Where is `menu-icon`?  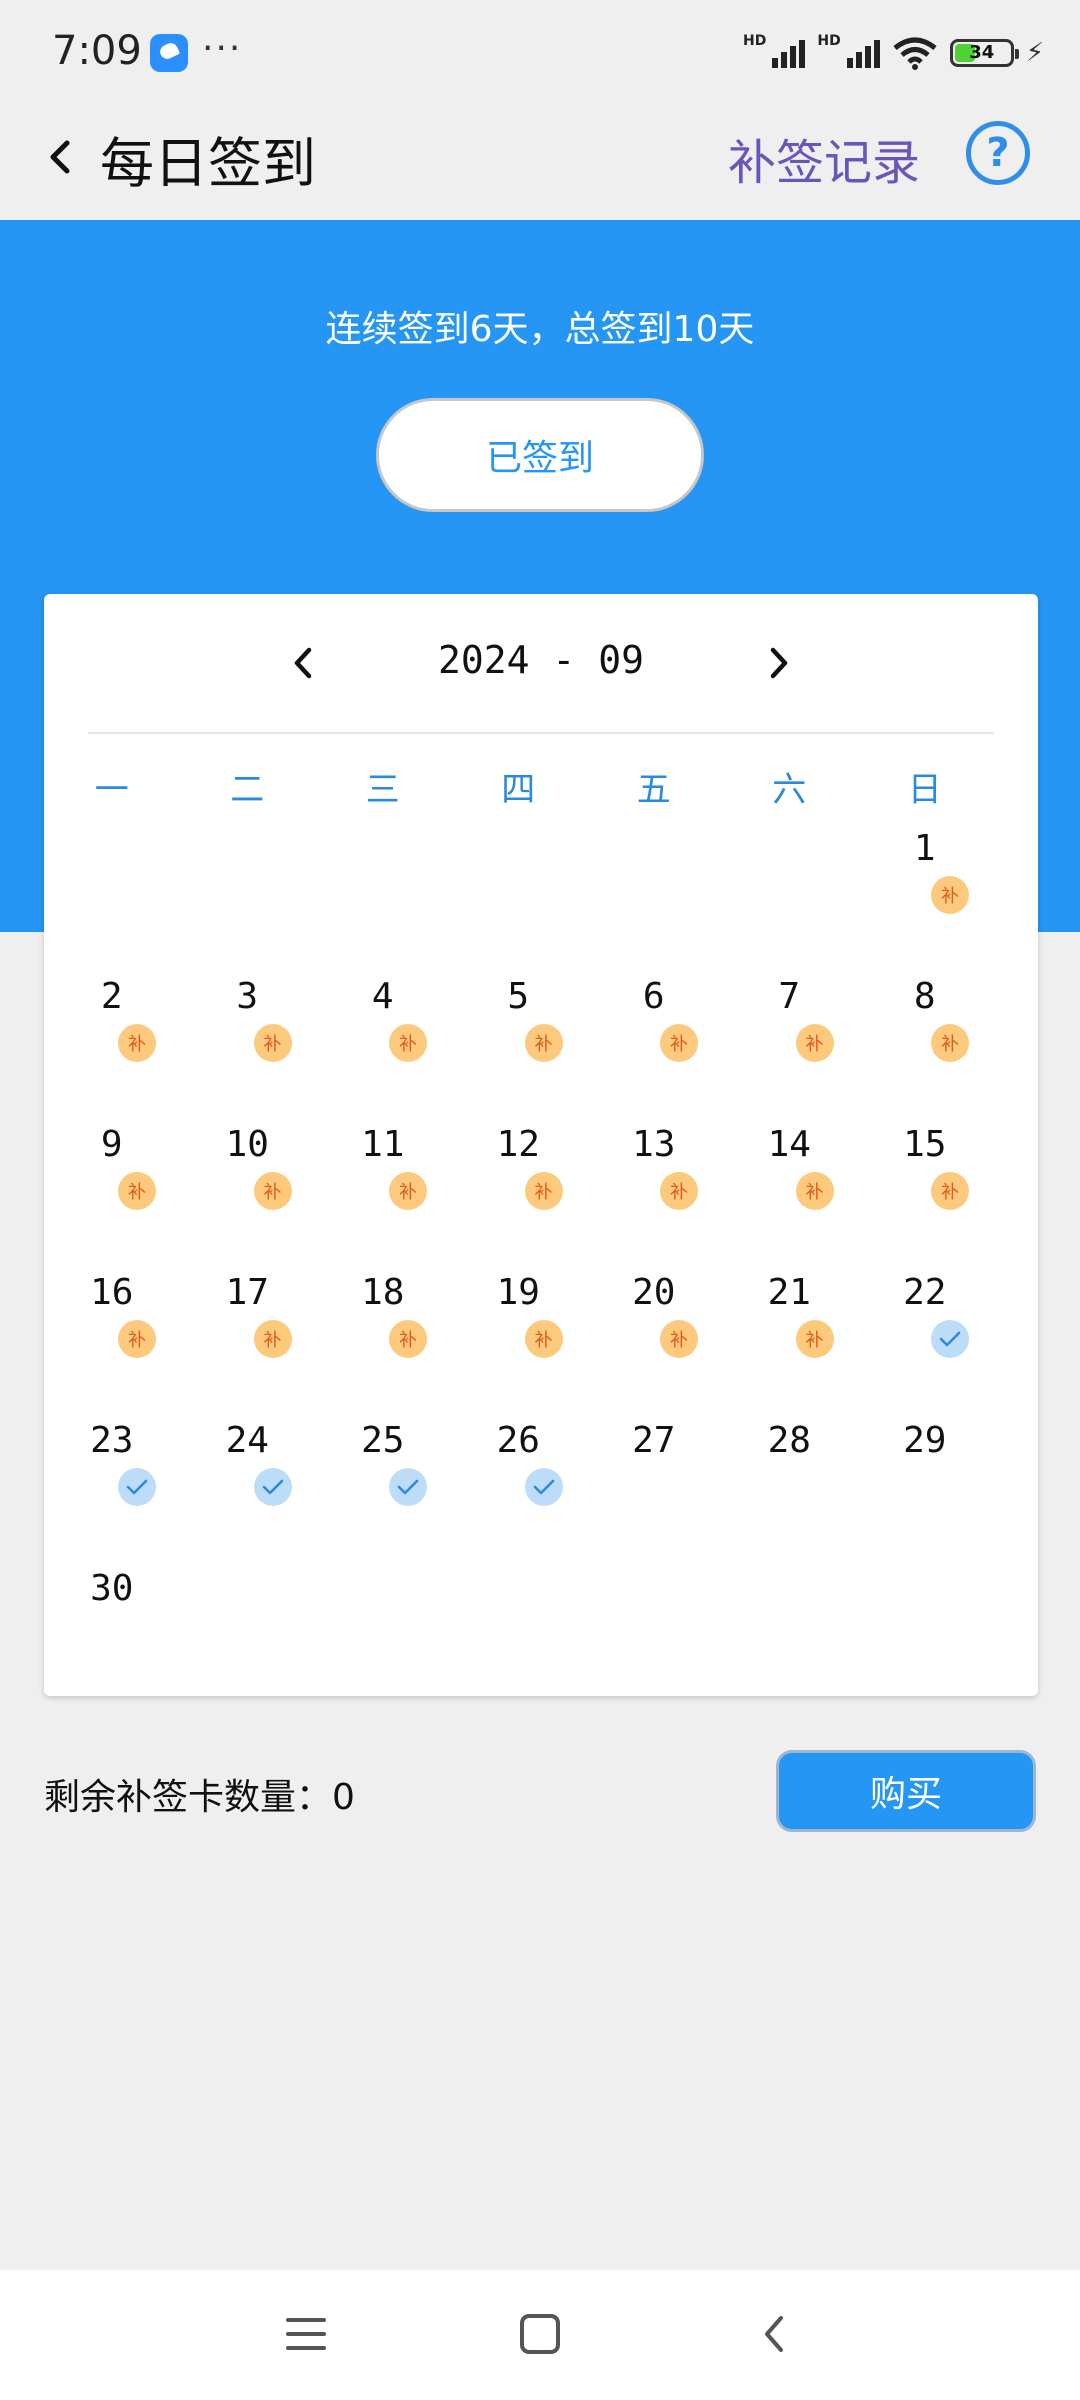
menu-icon is located at coordinates (306, 2334).